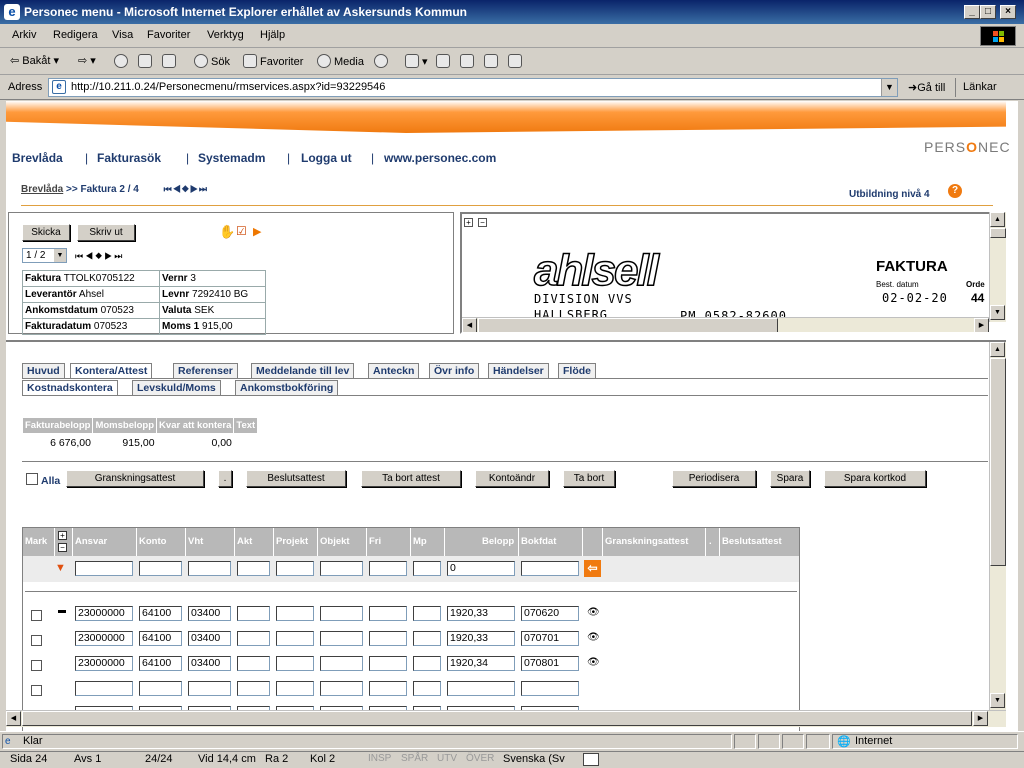  What do you see at coordinates (176, 387) in the screenshot?
I see `tab-levskuld-moms: Levskuld/Moms` at bounding box center [176, 387].